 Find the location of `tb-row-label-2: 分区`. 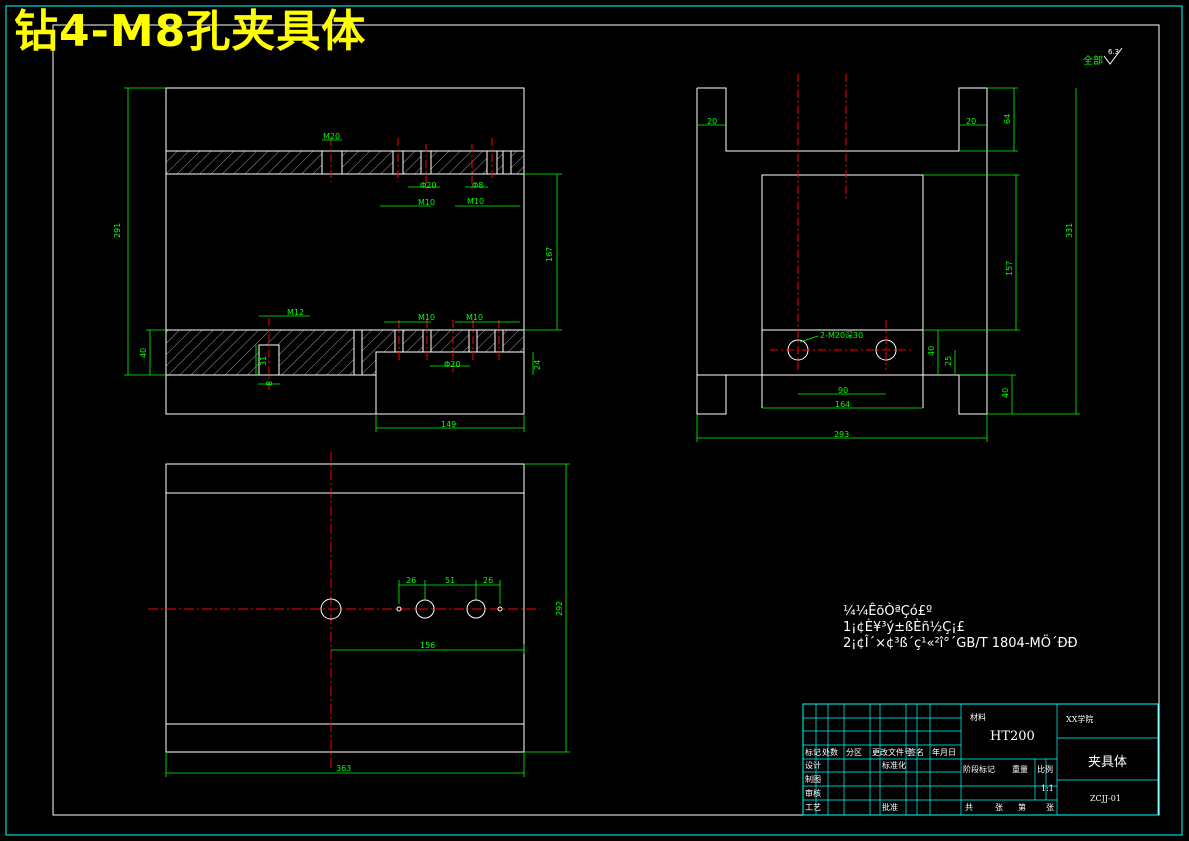

tb-row-label-2: 分区 is located at coordinates (854, 752).